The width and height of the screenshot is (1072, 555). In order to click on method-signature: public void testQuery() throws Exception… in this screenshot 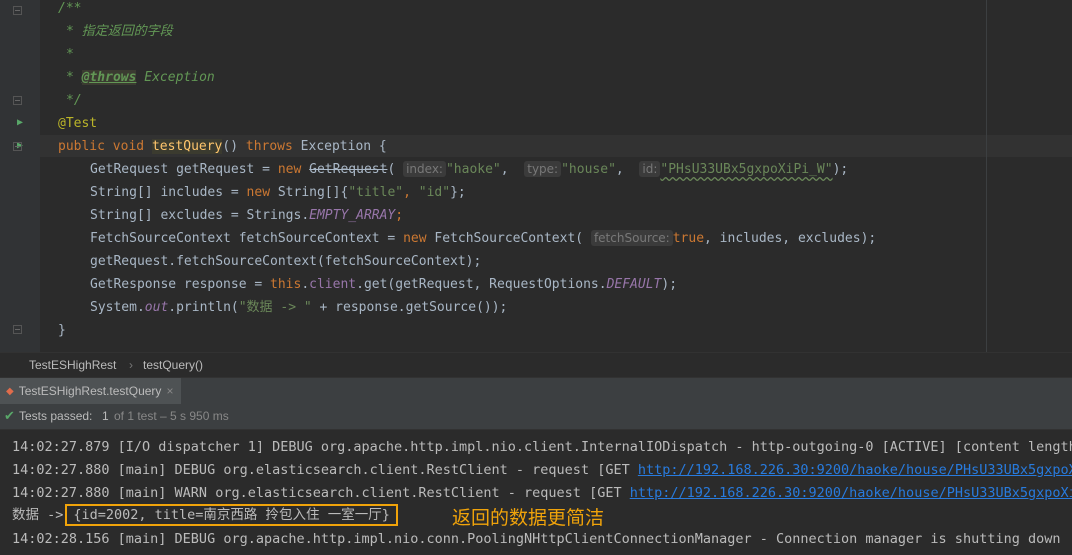, I will do `click(222, 146)`.